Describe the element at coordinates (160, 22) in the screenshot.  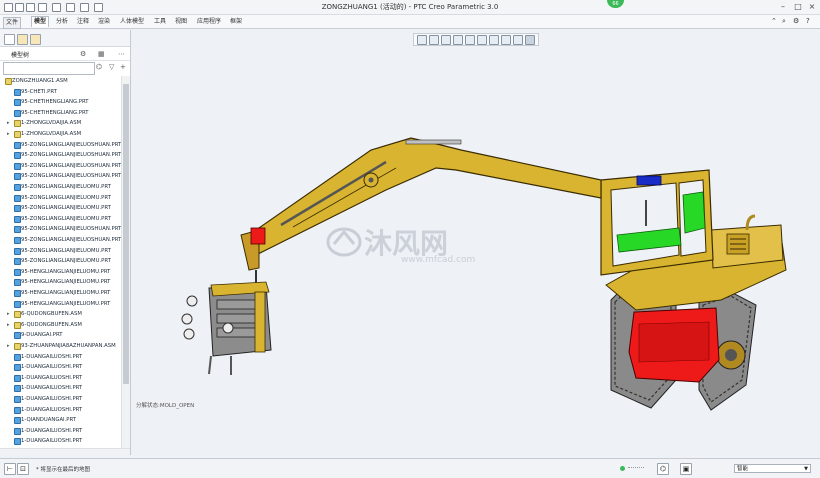
I see `tab-tools: 工具` at that location.